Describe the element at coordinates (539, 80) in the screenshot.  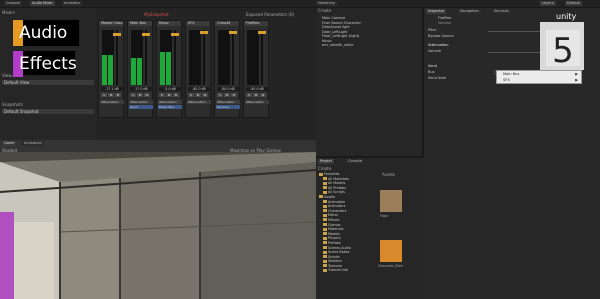
I see `menu-item-sfx: SFX ▶` at that location.